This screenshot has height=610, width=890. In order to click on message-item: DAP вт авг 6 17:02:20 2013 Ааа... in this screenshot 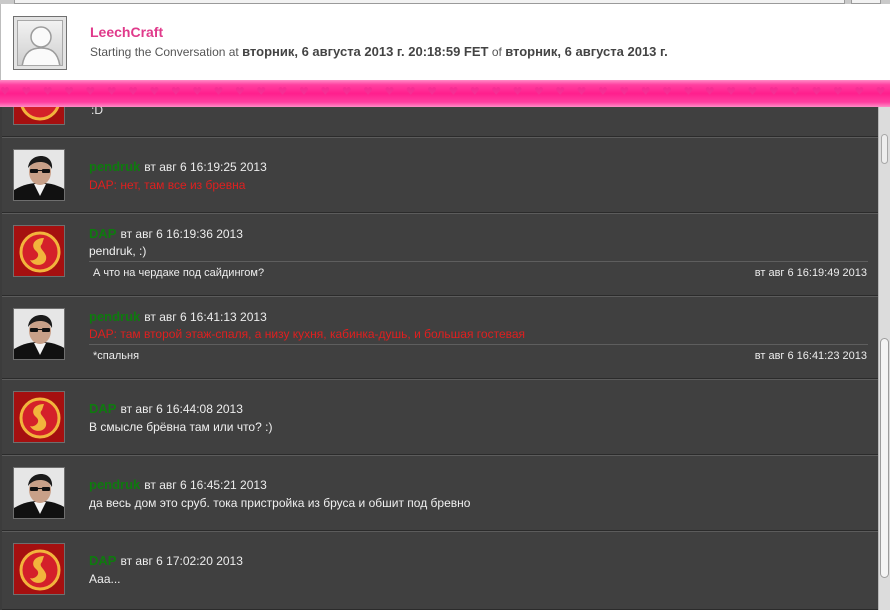, I will do `click(440, 570)`.